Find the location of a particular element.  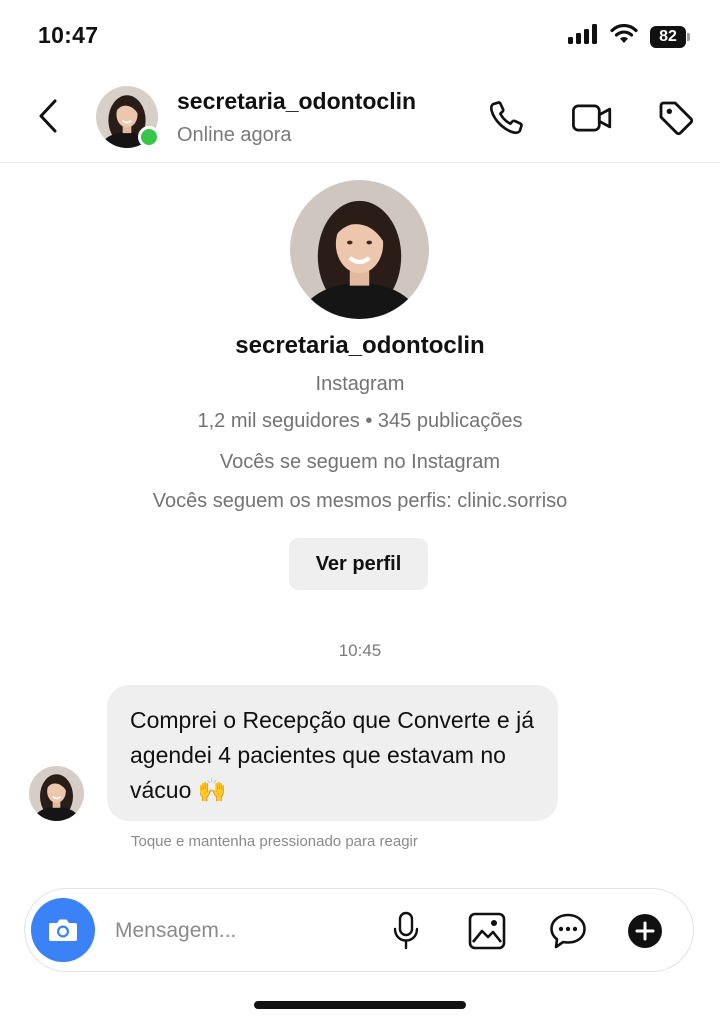

message-sender-avatar is located at coordinates (56, 793).